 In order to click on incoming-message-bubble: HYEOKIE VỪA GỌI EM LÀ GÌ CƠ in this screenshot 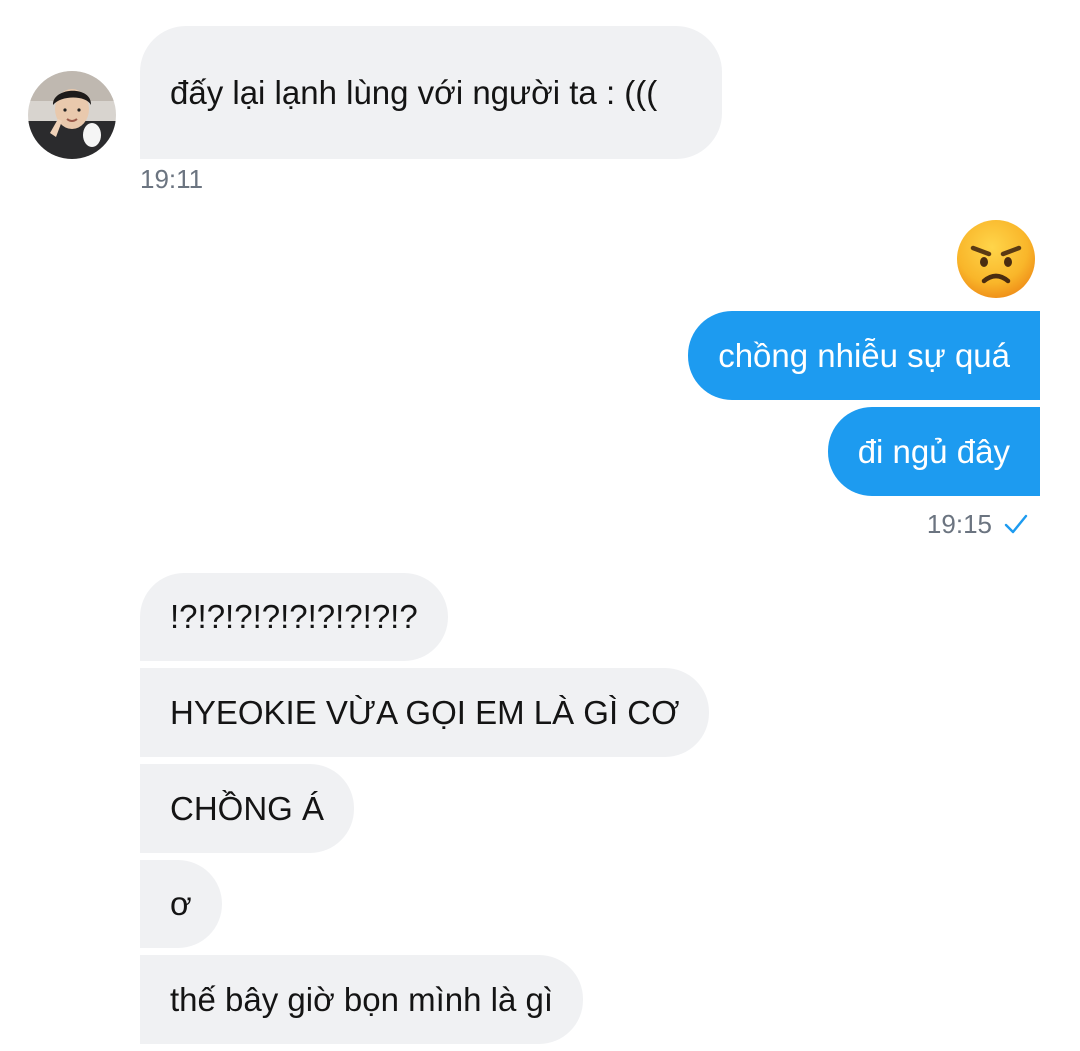, I will do `click(425, 712)`.